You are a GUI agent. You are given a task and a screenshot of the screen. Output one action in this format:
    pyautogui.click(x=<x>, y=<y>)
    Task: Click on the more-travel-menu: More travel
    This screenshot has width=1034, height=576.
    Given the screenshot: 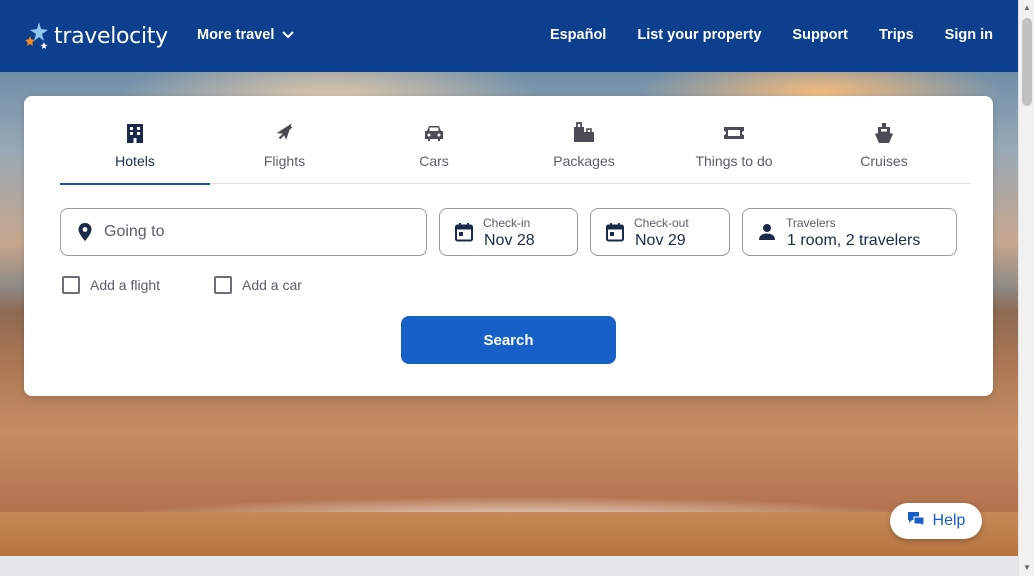 What is the action you would take?
    pyautogui.click(x=246, y=35)
    